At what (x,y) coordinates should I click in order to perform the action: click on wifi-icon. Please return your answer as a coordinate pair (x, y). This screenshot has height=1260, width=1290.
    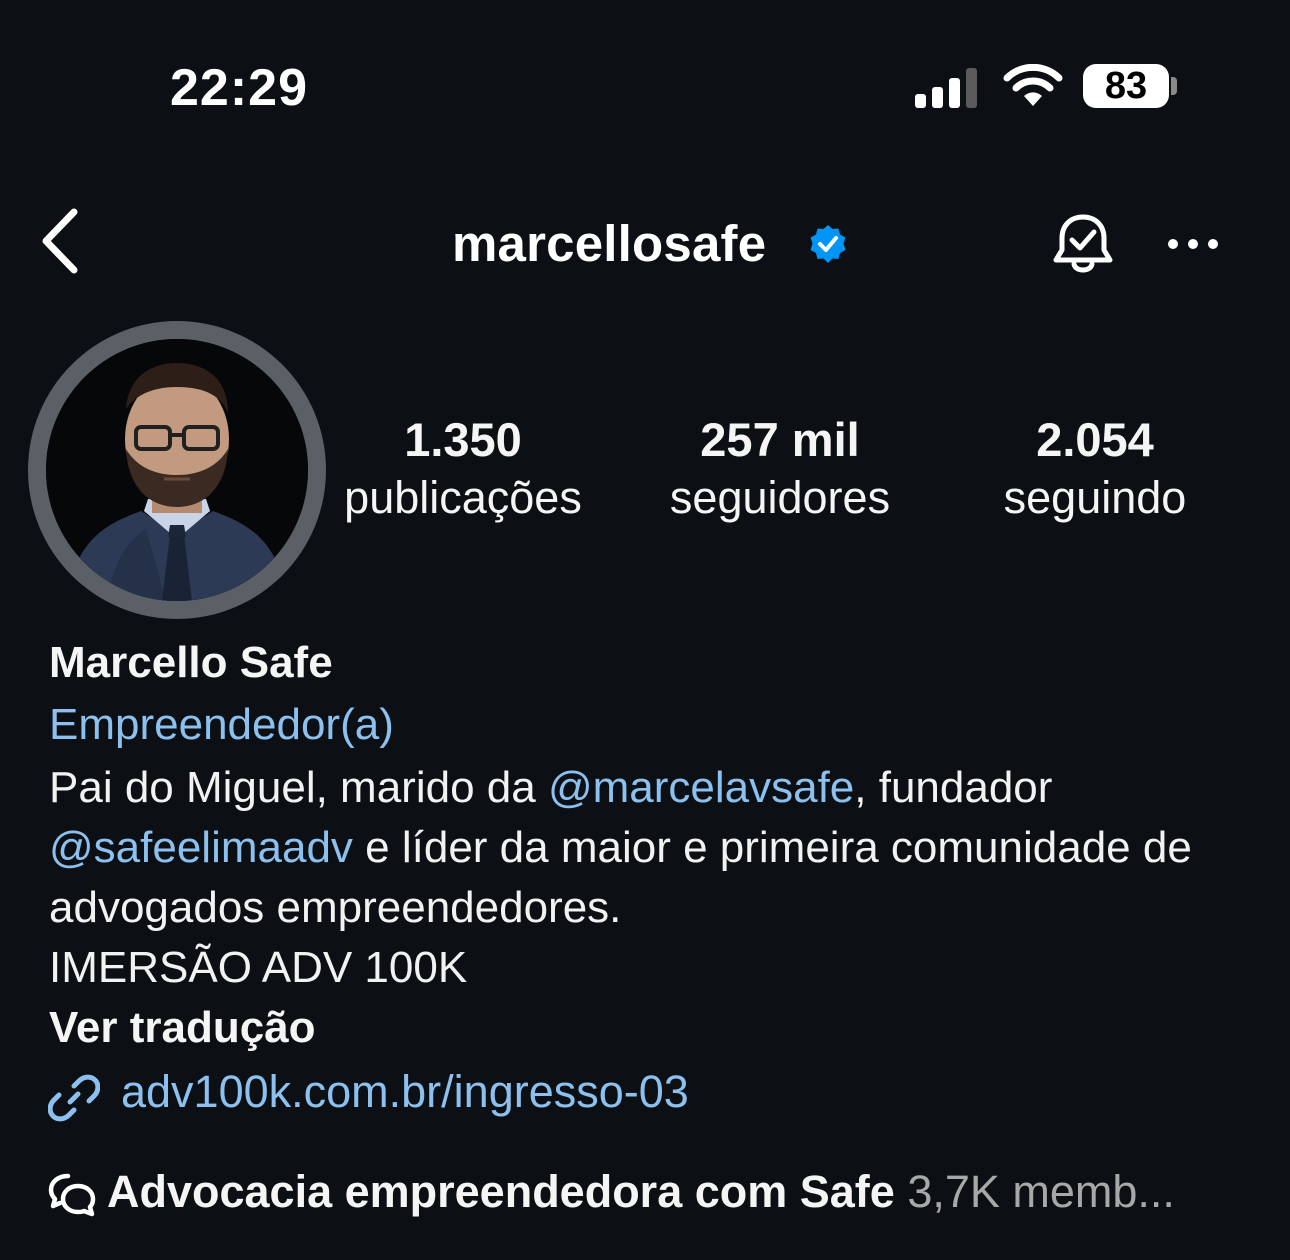
    Looking at the image, I should click on (1033, 85).